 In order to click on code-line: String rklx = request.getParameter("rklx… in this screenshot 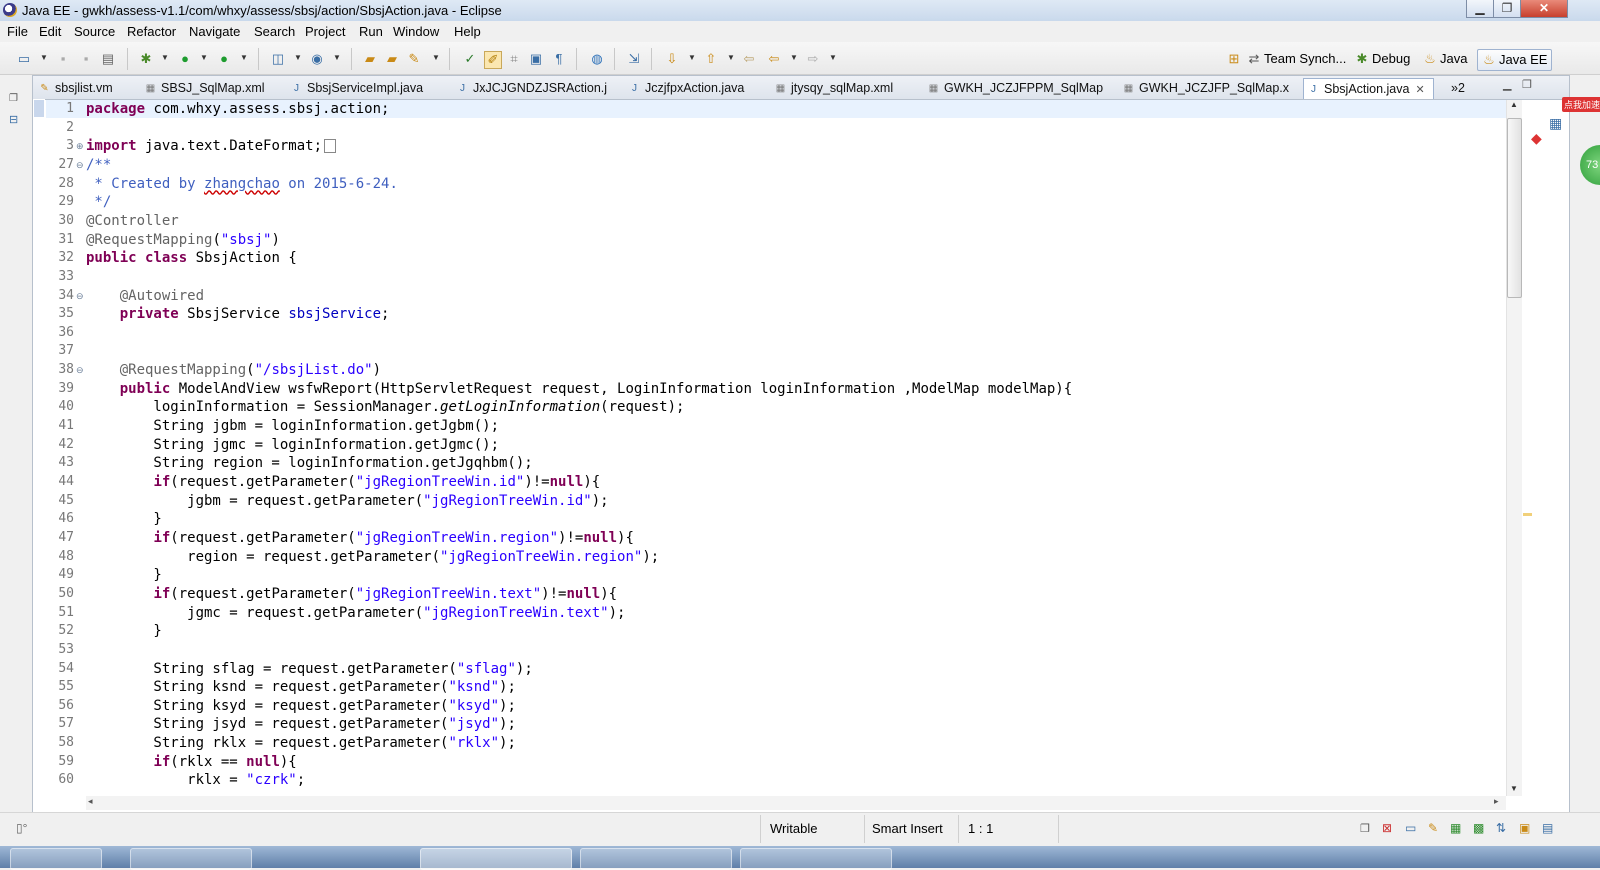, I will do `click(300, 743)`.